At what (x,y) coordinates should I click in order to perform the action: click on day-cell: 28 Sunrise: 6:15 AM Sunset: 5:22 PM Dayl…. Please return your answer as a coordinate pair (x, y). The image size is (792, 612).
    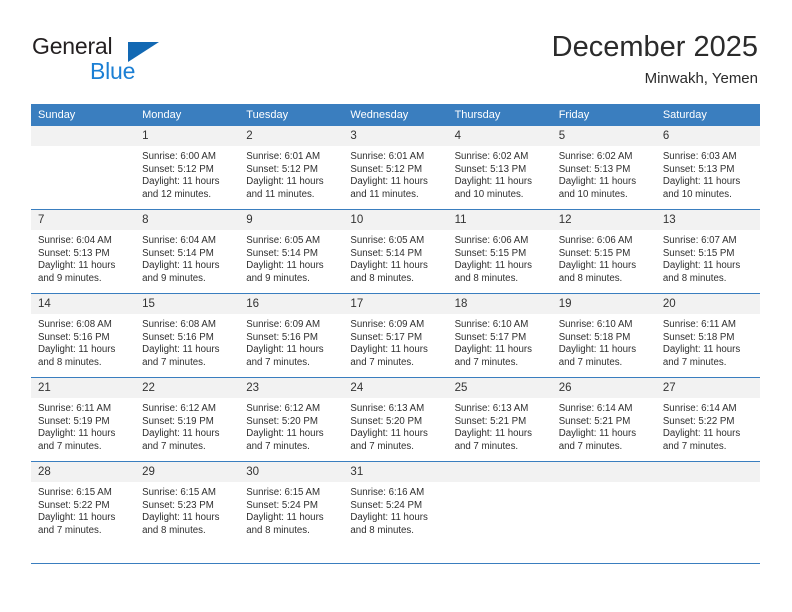
    Looking at the image, I should click on (83, 503).